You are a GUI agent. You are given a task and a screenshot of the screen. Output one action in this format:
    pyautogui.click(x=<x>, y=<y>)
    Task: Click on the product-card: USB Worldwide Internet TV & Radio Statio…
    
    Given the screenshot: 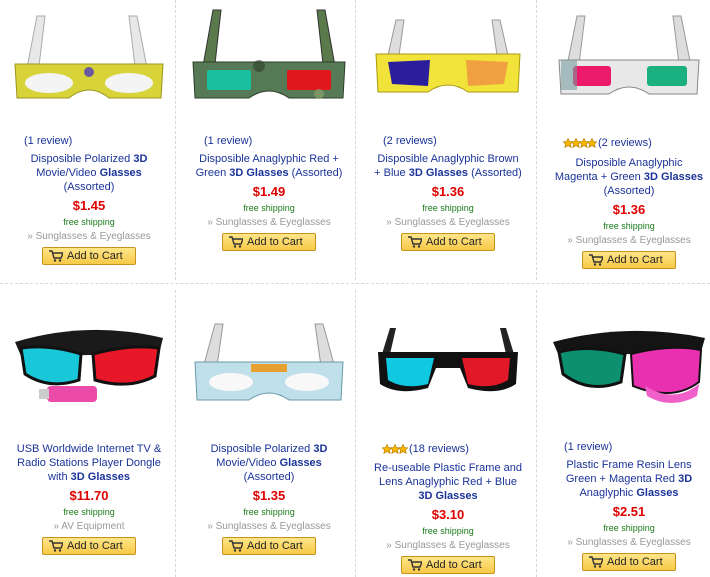 What is the action you would take?
    pyautogui.click(x=89, y=433)
    